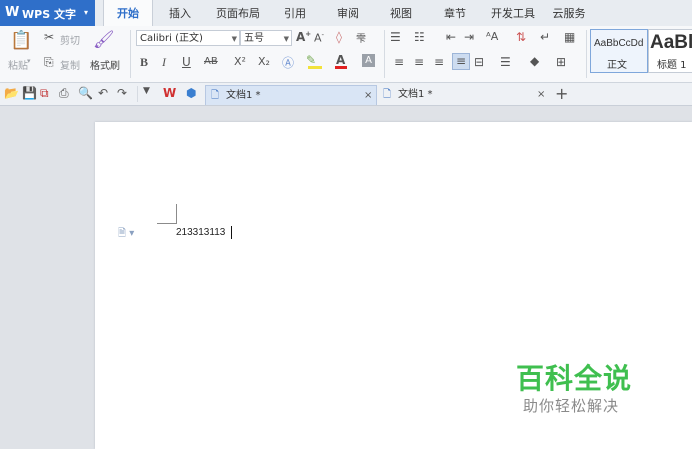 This screenshot has width=692, height=449. Describe the element at coordinates (11, 93) in the screenshot. I see `open-folder-icon: 📂` at that location.